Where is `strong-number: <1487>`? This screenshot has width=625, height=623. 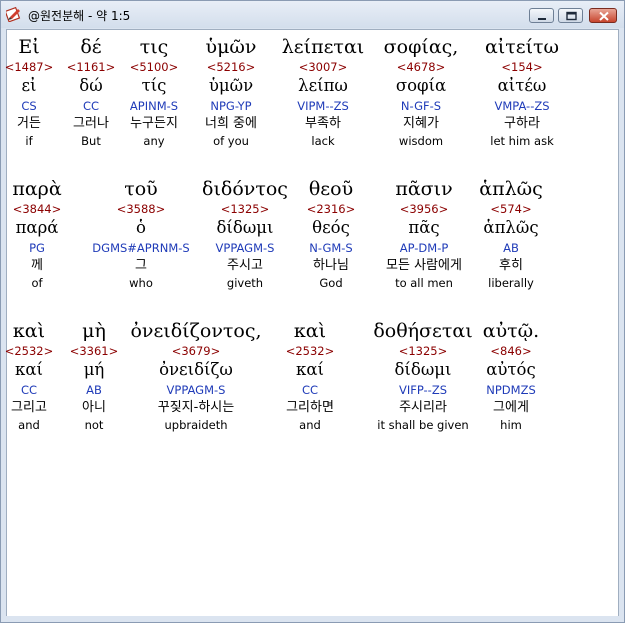 strong-number: <1487> is located at coordinates (29, 67).